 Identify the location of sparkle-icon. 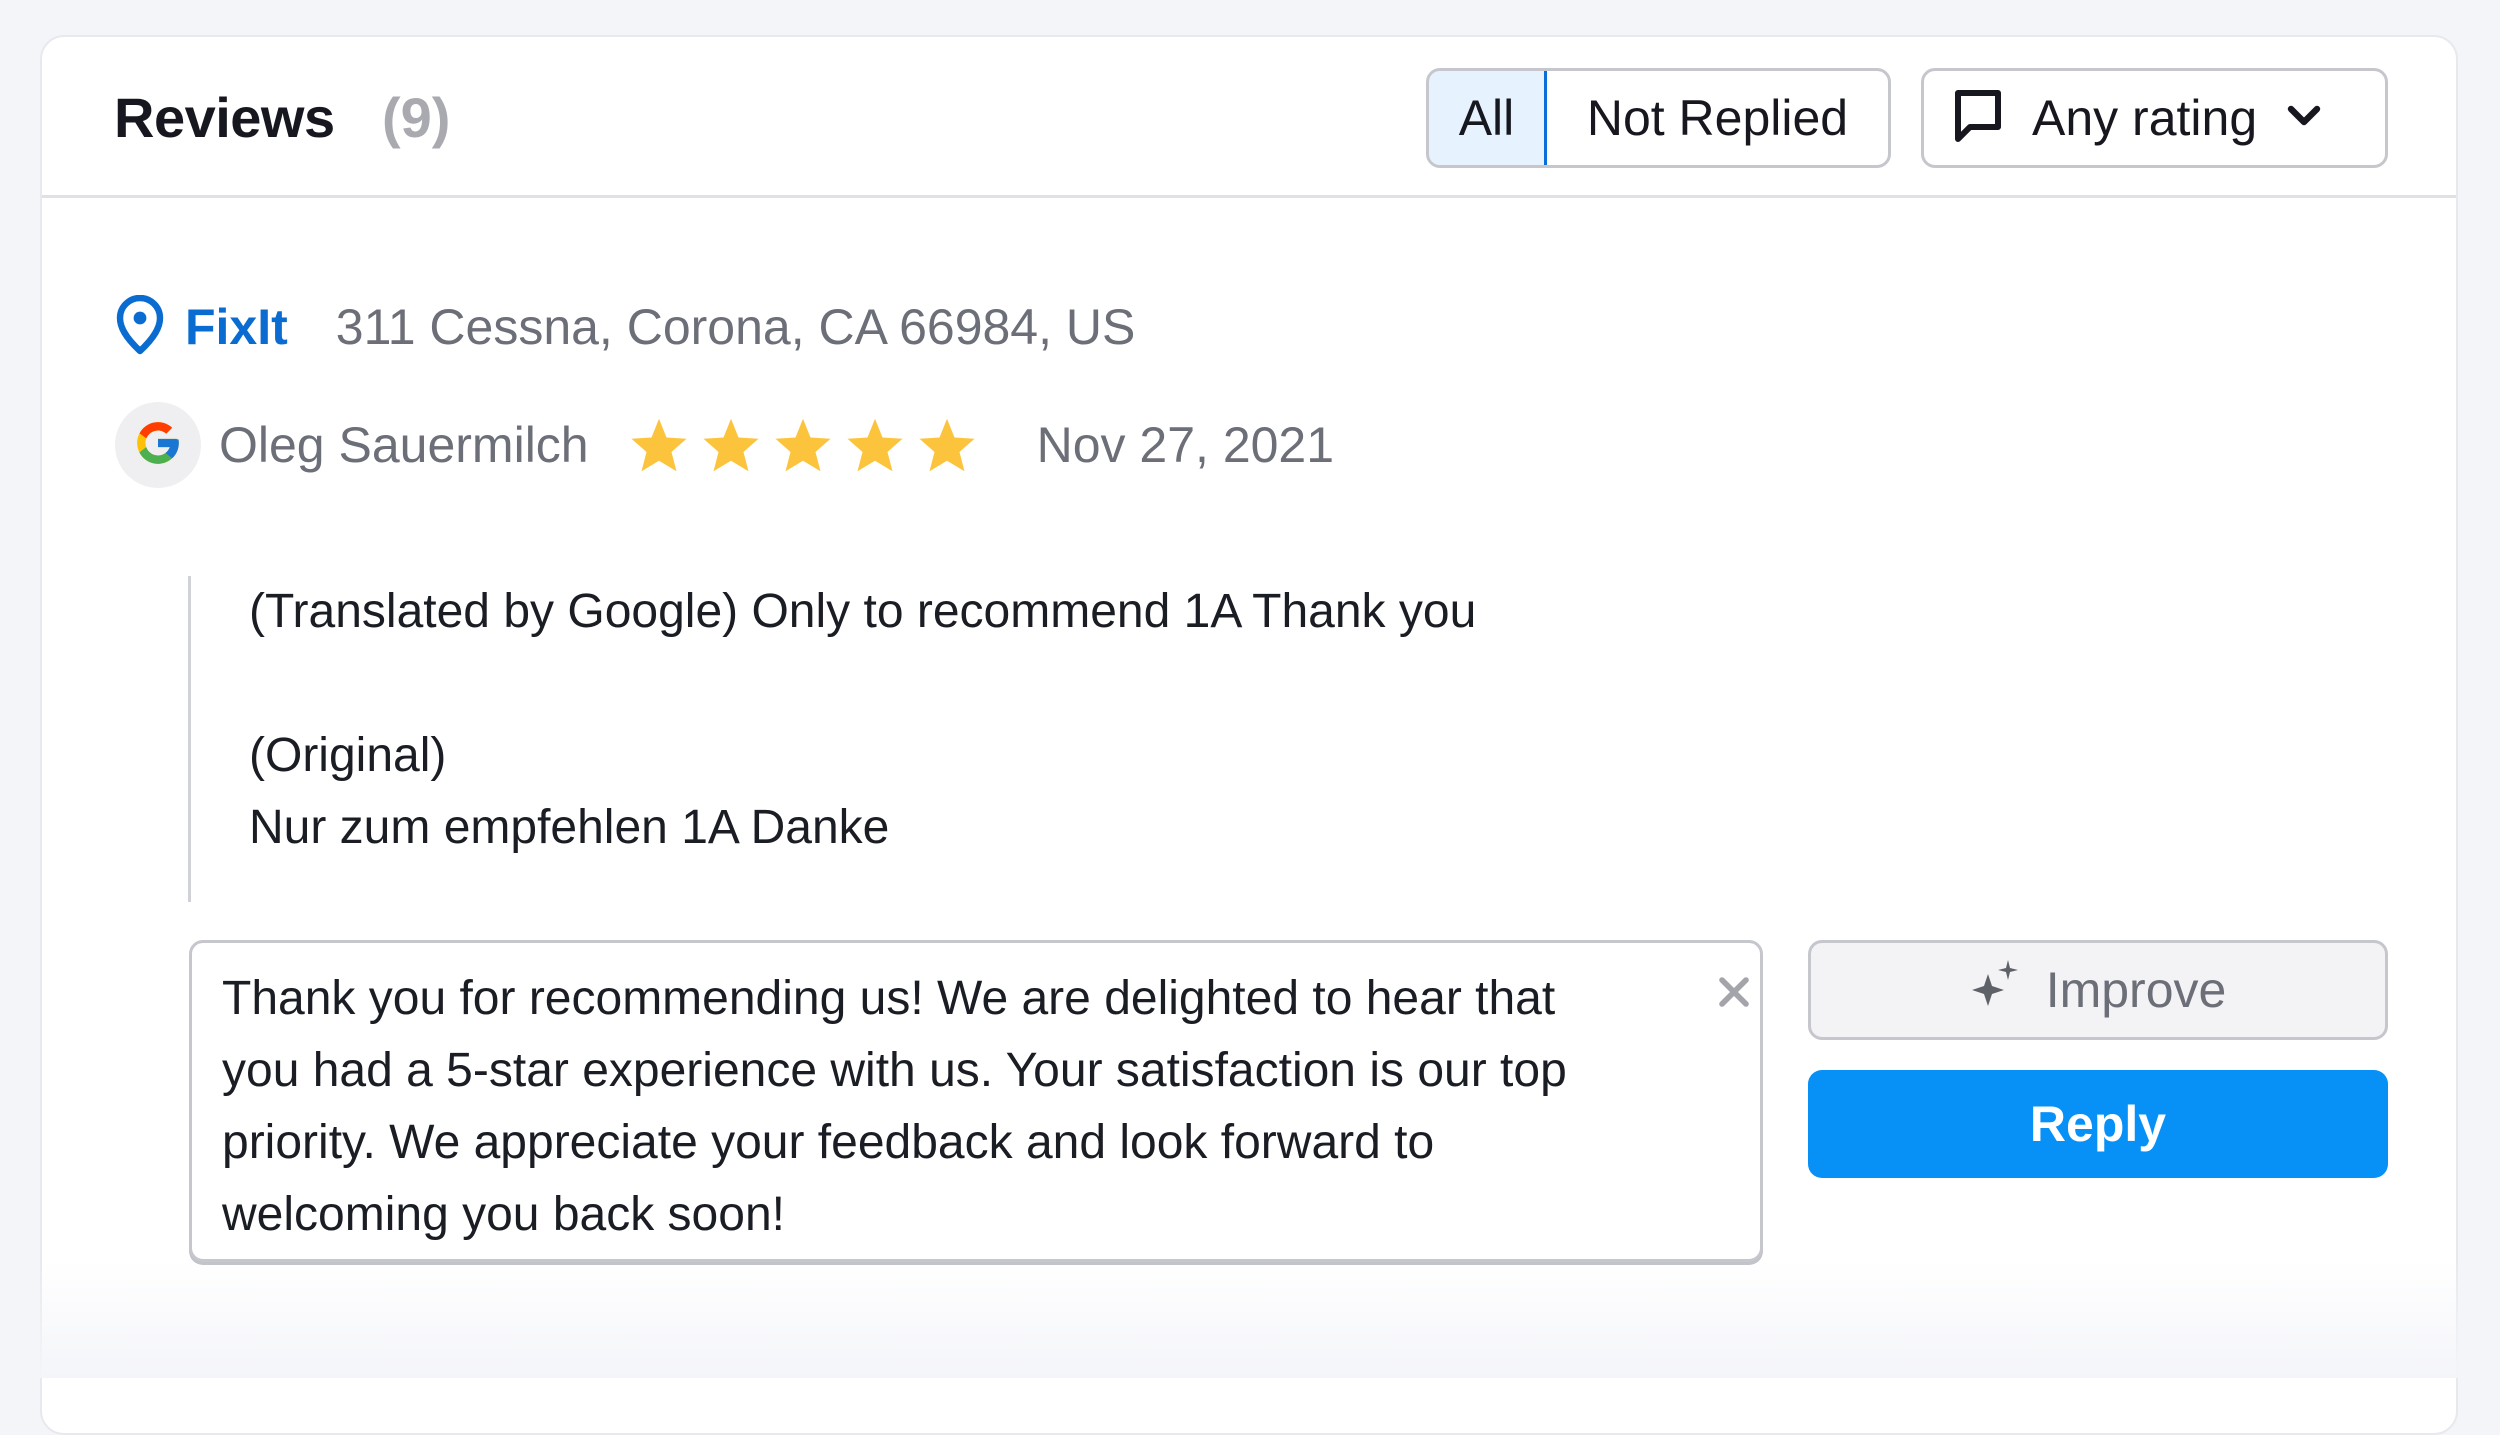
(1997, 990).